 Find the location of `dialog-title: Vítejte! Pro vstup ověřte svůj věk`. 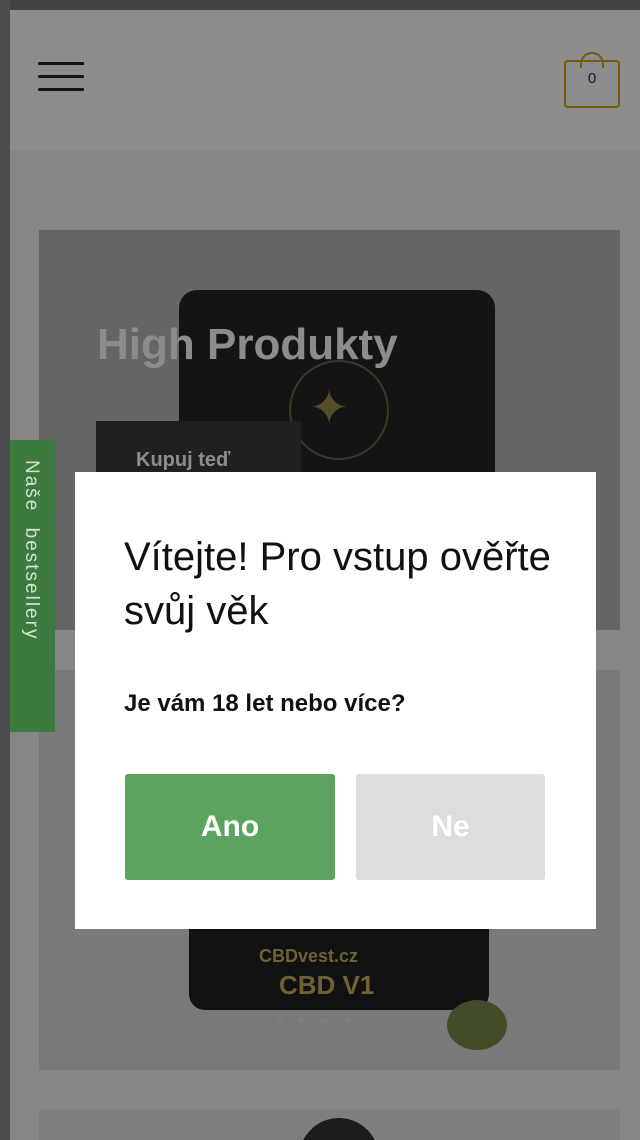

dialog-title: Vítejte! Pro vstup ověřte svůj věk is located at coordinates (337, 584).